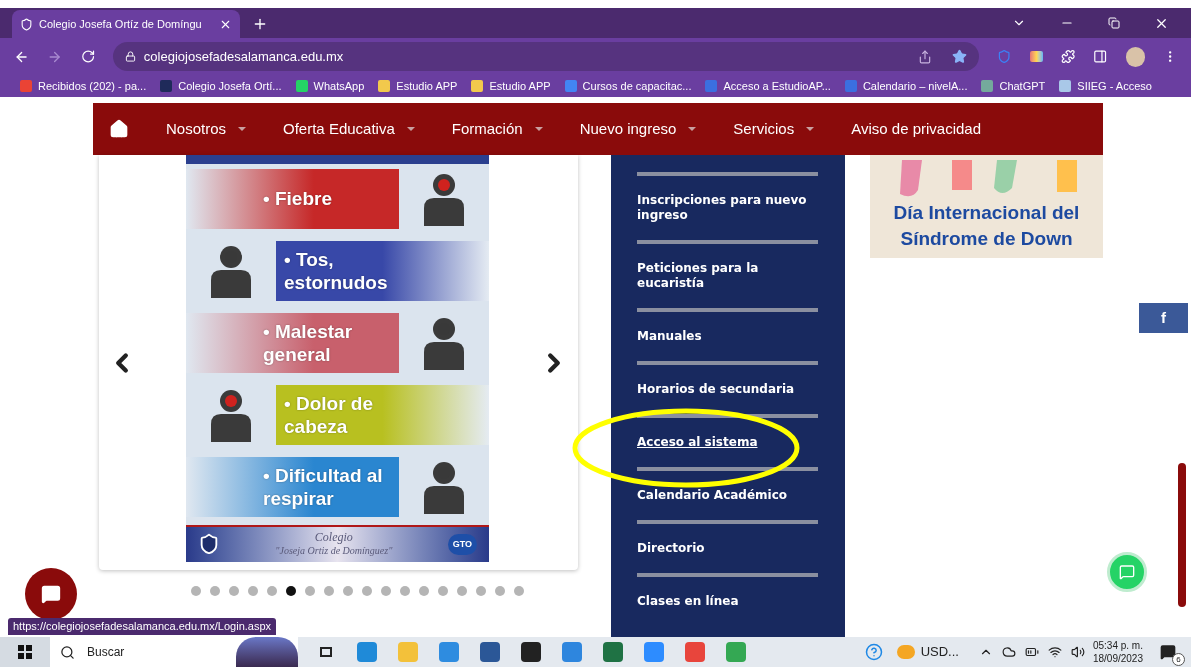 The image size is (1191, 667). What do you see at coordinates (497, 129) in the screenshot?
I see `nav-item: Formación` at bounding box center [497, 129].